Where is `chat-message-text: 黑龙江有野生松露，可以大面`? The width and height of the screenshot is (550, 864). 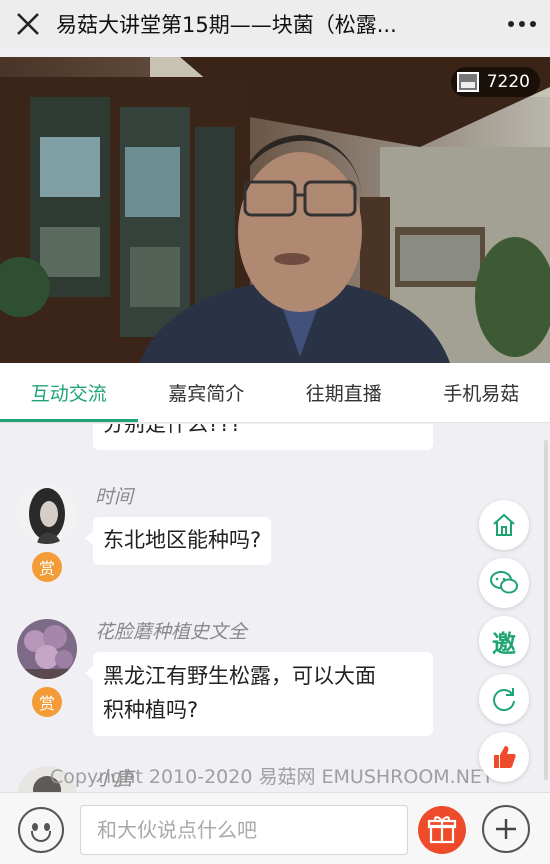 chat-message-text: 黑龙江有野生松露，可以大面 is located at coordinates (239, 676).